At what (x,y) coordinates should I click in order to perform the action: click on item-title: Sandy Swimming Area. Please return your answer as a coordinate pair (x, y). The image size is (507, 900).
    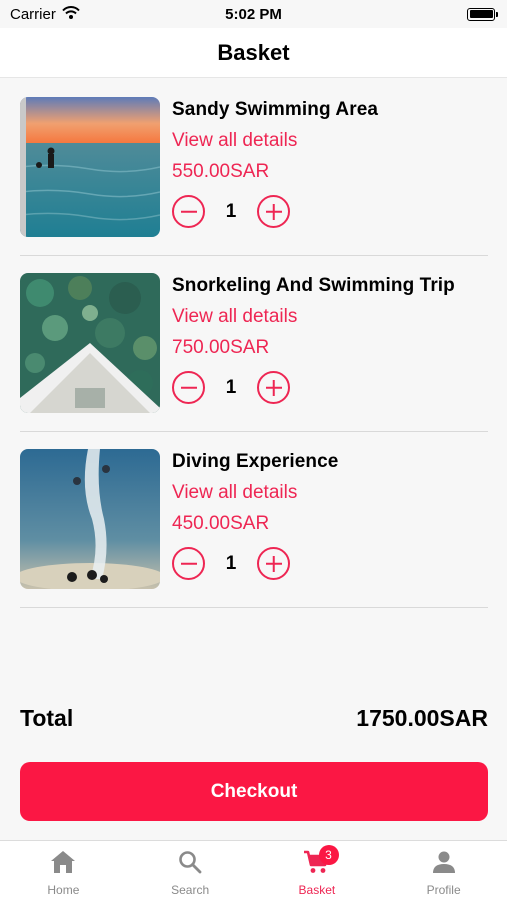
    Looking at the image, I should click on (275, 109).